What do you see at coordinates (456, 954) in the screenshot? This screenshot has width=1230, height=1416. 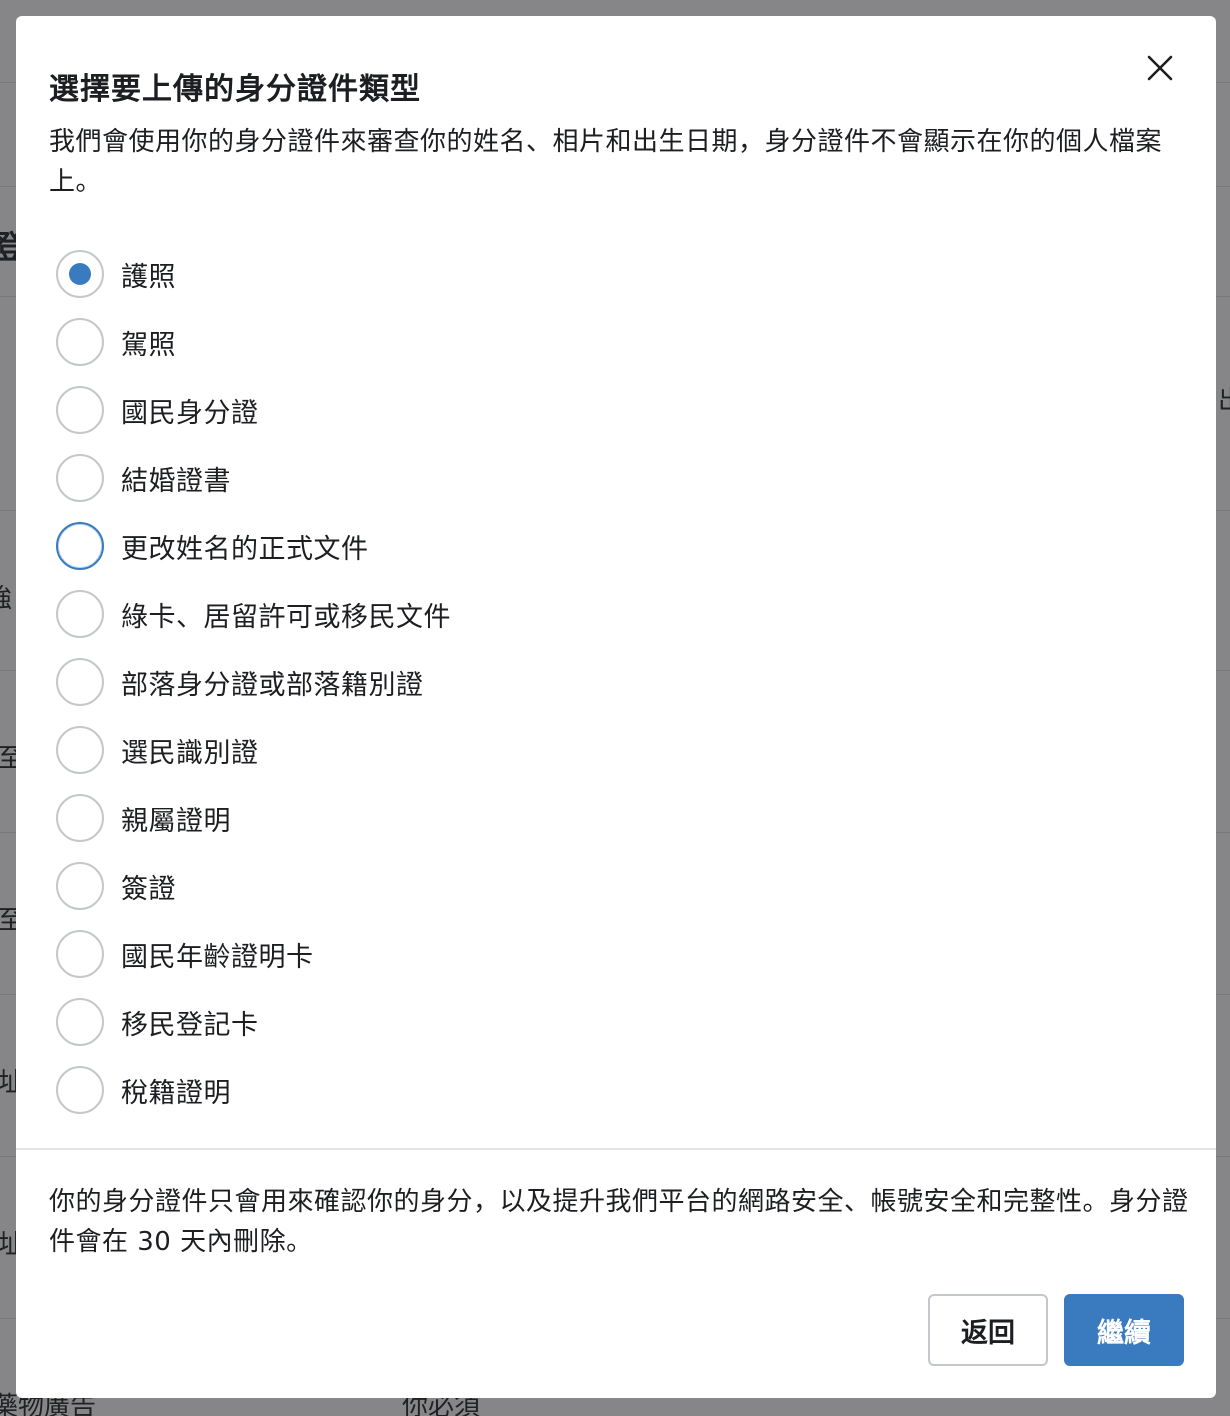 I see `id-type-option: 國民年齡證明卡` at bounding box center [456, 954].